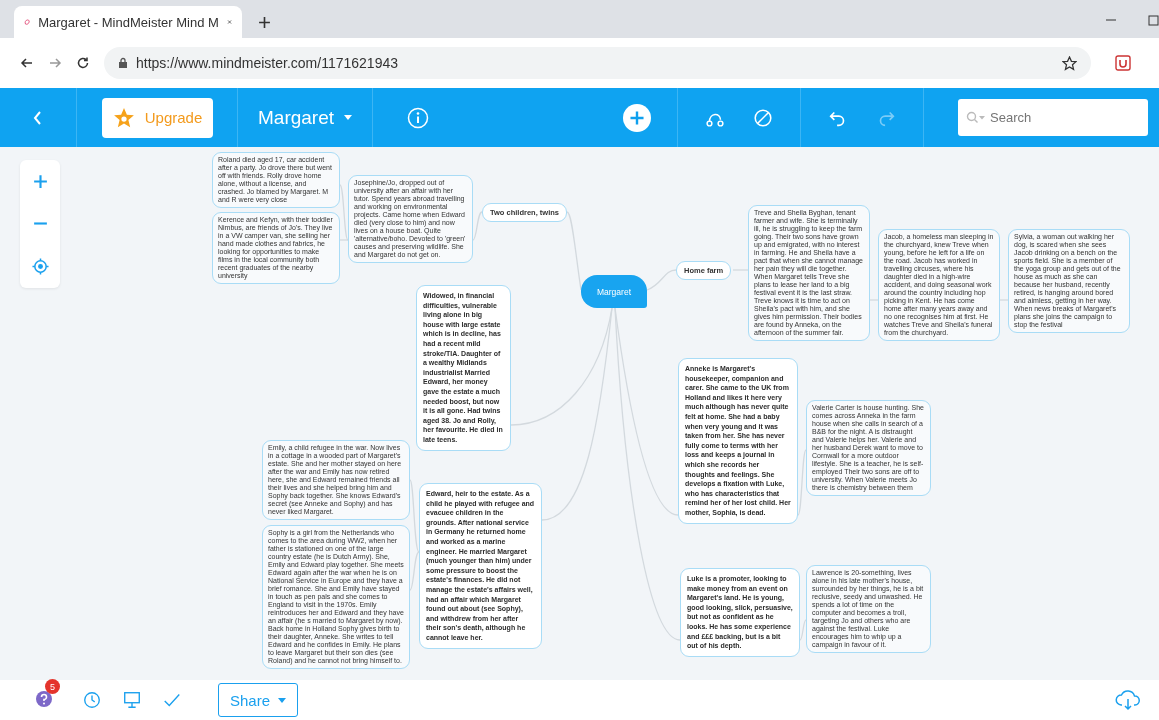 This screenshot has width=1159, height=720. What do you see at coordinates (1123, 63) in the screenshot?
I see `extension-icon` at bounding box center [1123, 63].